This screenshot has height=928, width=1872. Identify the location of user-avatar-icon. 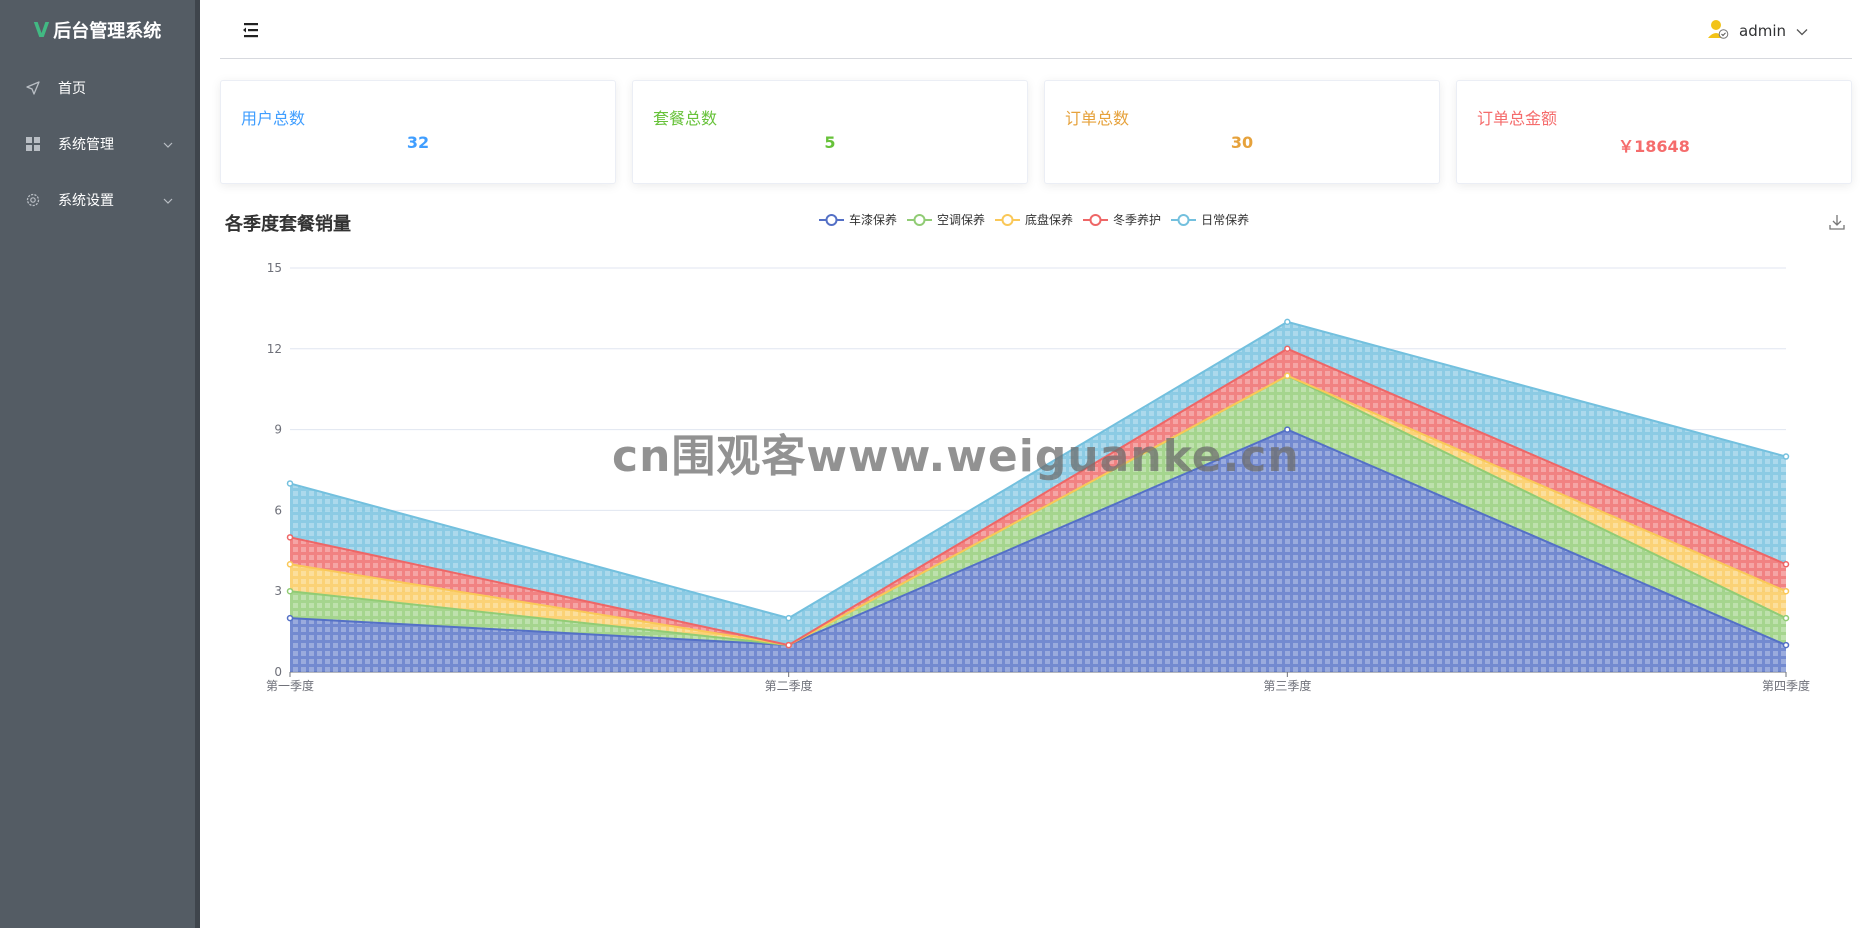
(1718, 31).